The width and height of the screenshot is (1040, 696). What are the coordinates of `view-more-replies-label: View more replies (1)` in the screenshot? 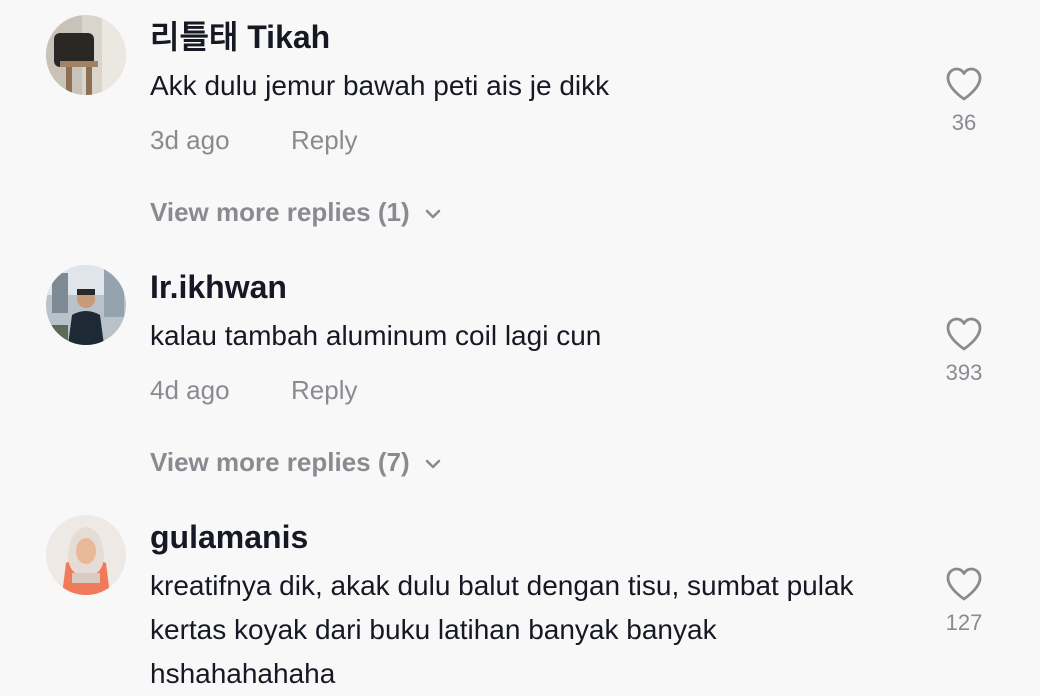 It's located at (280, 212).